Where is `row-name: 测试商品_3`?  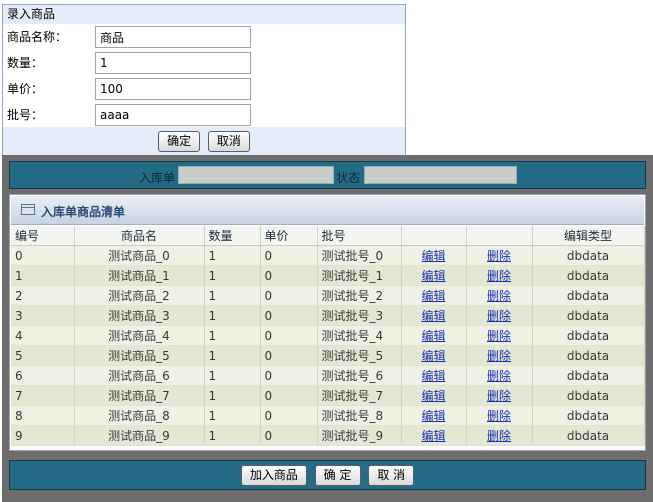 row-name: 测试商品_3 is located at coordinates (139, 316).